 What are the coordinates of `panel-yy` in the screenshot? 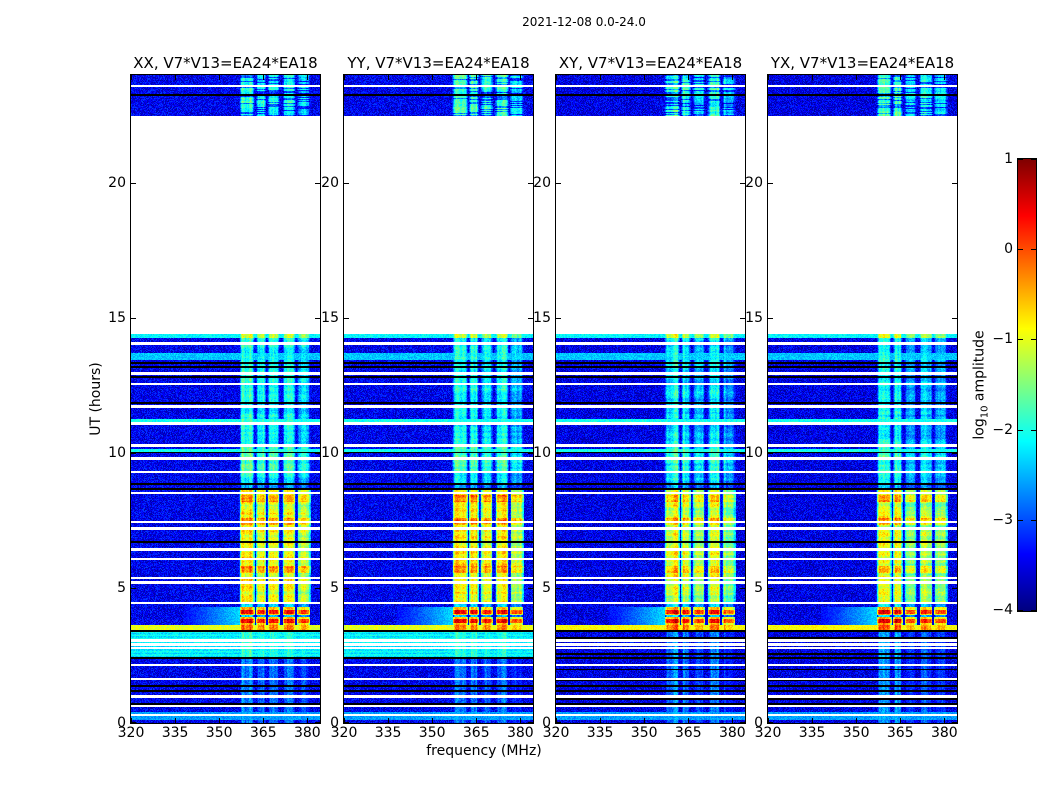 It's located at (438, 399).